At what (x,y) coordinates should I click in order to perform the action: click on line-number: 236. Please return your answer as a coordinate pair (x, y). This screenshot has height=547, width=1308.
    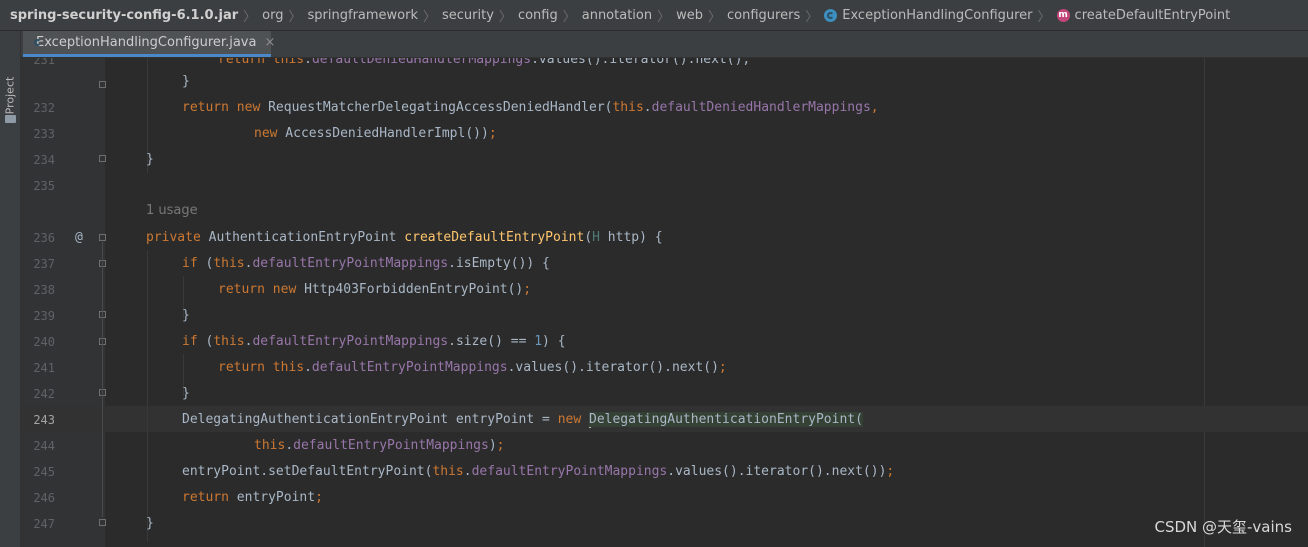
    Looking at the image, I should click on (44, 238).